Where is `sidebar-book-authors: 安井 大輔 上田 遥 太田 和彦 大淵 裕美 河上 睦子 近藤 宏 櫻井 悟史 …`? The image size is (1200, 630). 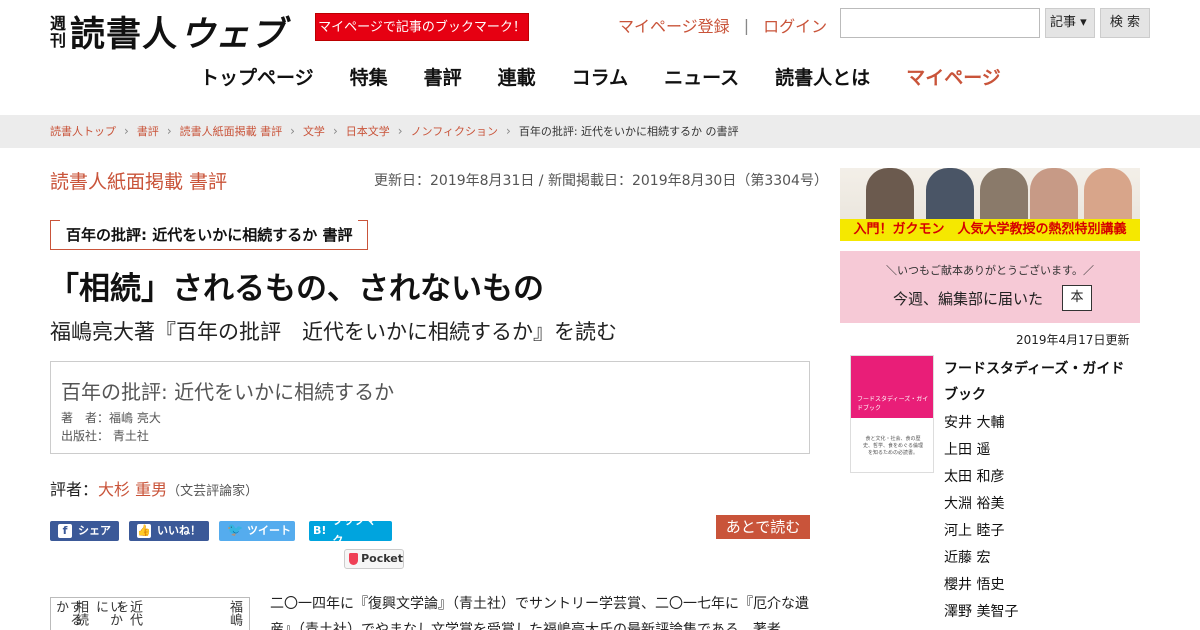 sidebar-book-authors: 安井 大輔 上田 遥 太田 和彦 大淵 裕美 河上 睦子 近藤 宏 櫻井 悟史 … is located at coordinates (981, 518).